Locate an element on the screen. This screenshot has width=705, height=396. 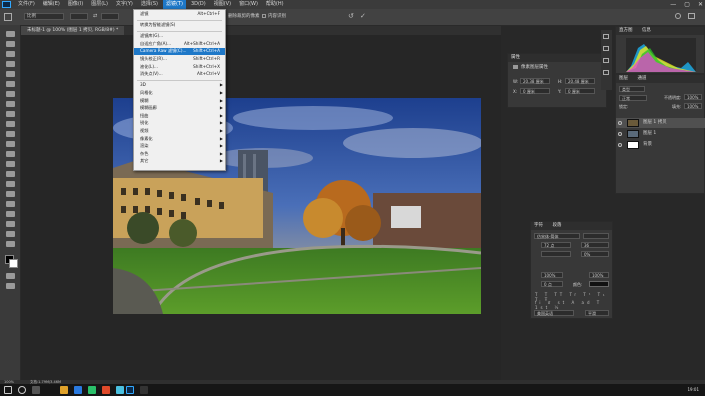
layer-row: 背景 is located at coordinates (660, 145).